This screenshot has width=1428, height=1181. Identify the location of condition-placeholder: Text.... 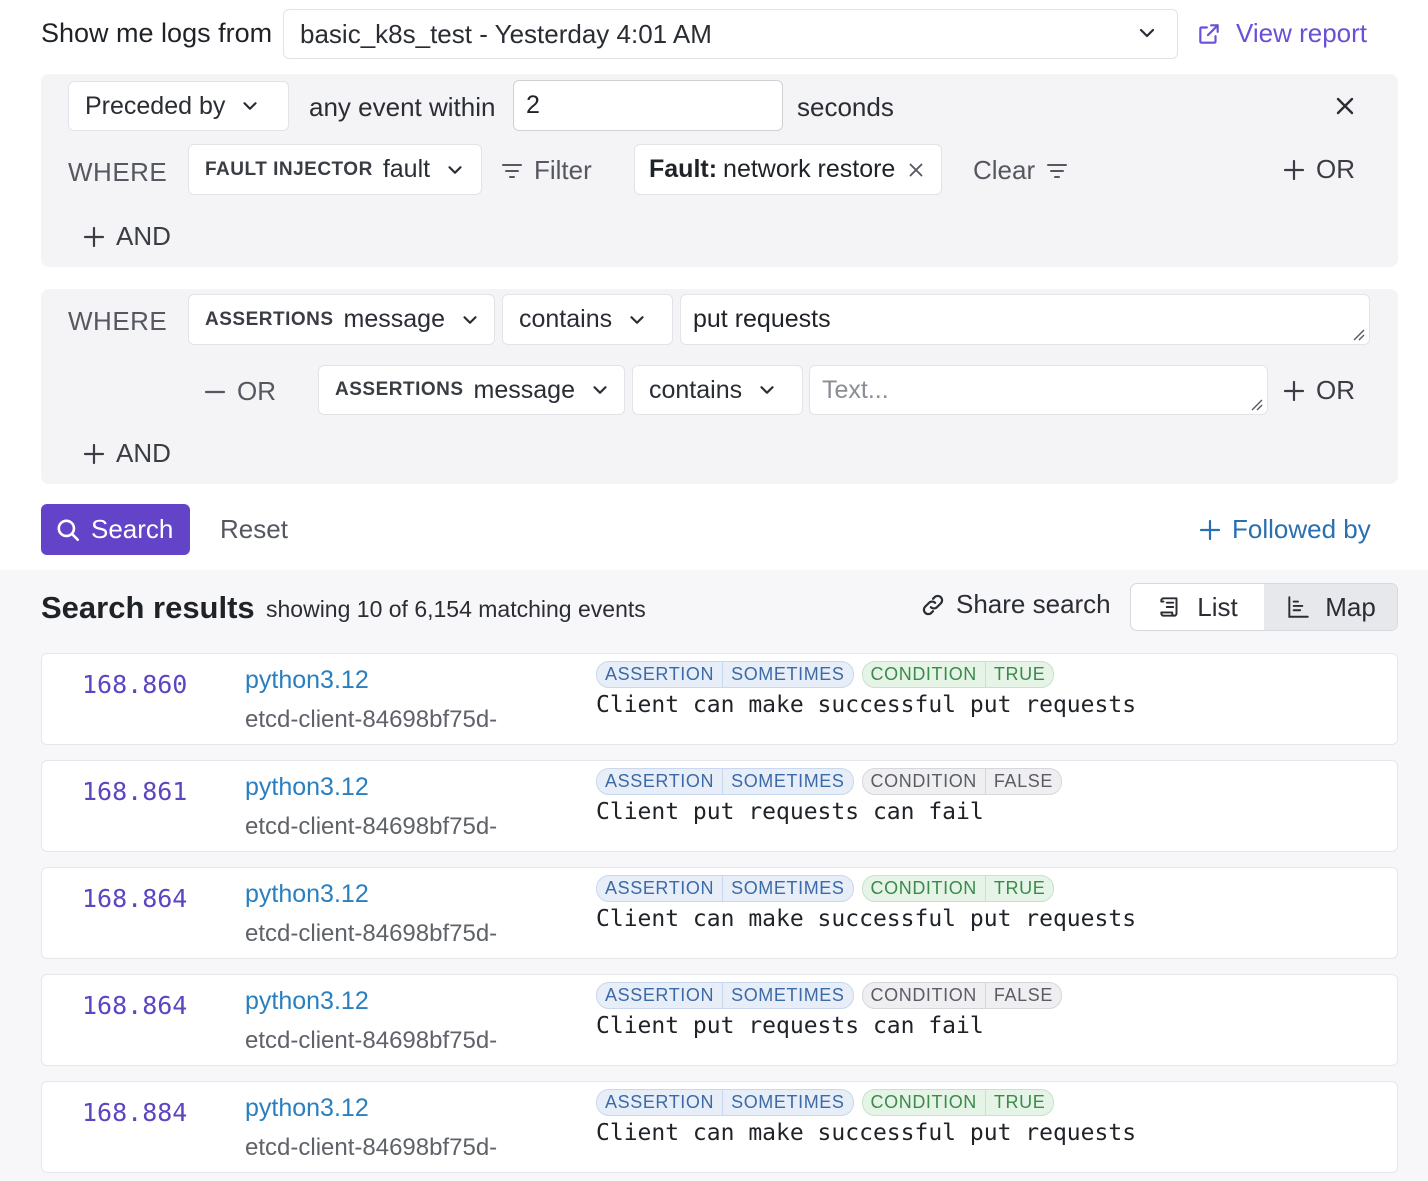
(855, 389).